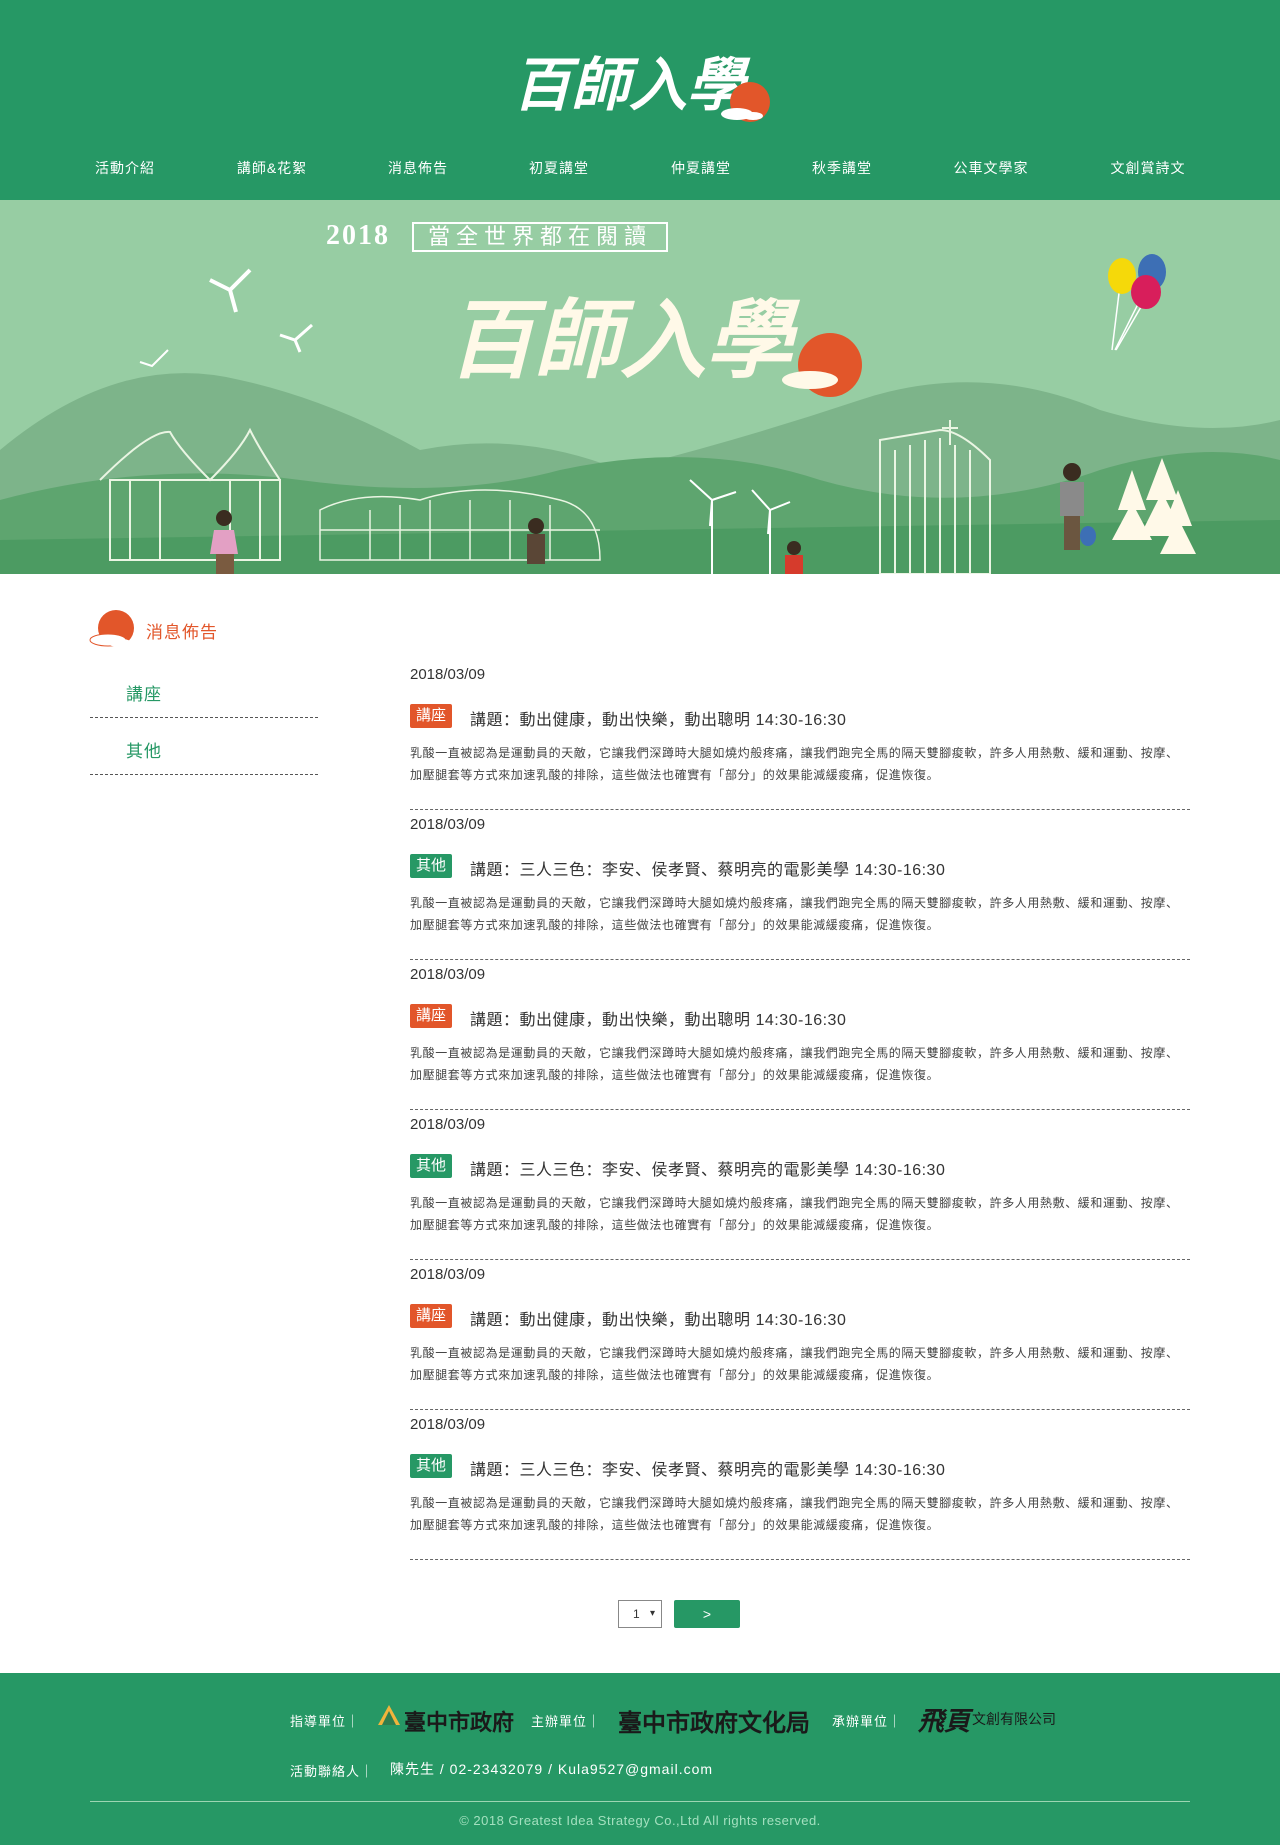 This screenshot has width=1280, height=1845. I want to click on sidebar-title: 消息佈告, so click(182, 632).